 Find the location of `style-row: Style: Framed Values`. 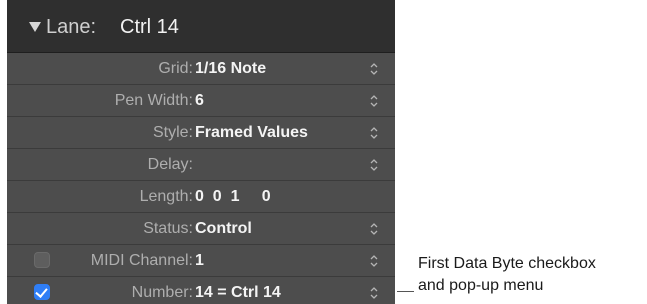

style-row: Style: Framed Values is located at coordinates (201, 133).